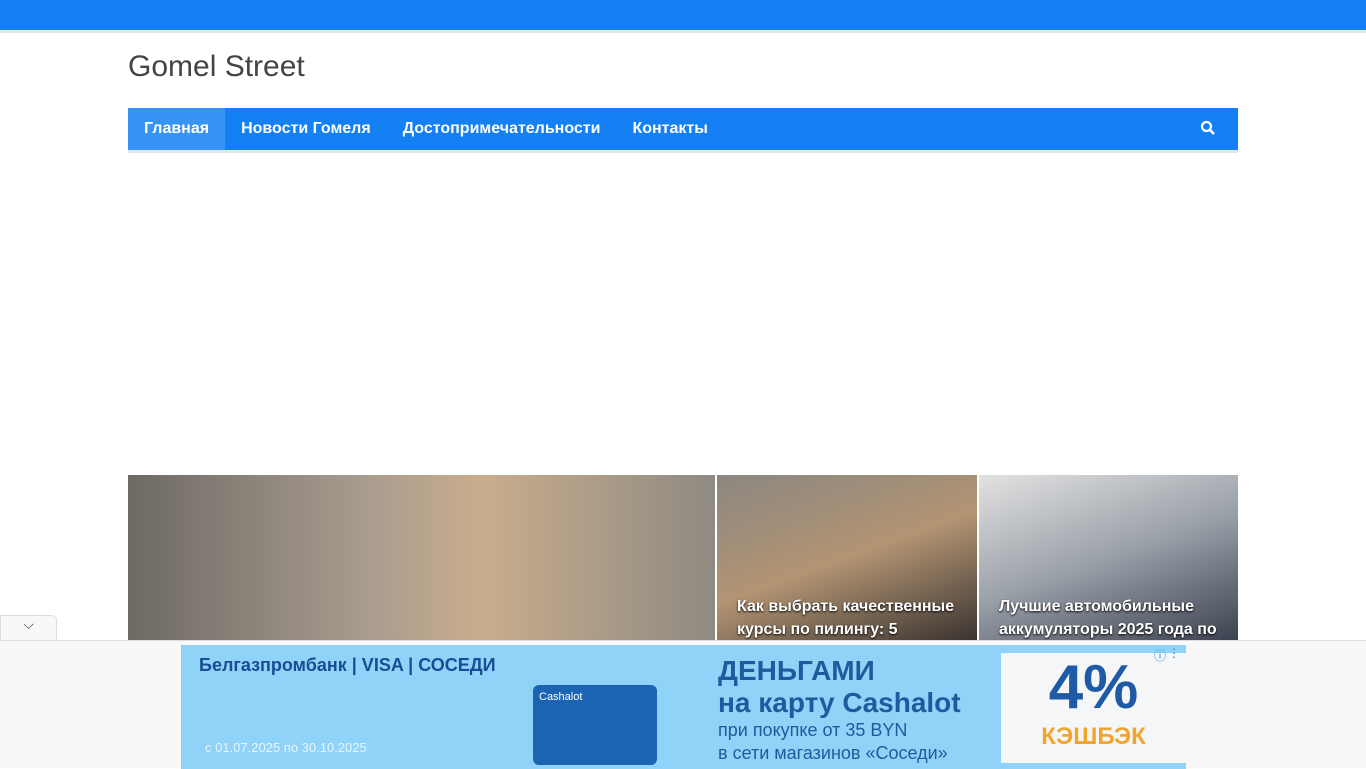 This screenshot has width=1366, height=769. I want to click on ad-headline: ДЕНЬГАМИ на карту Cashalot, so click(839, 687).